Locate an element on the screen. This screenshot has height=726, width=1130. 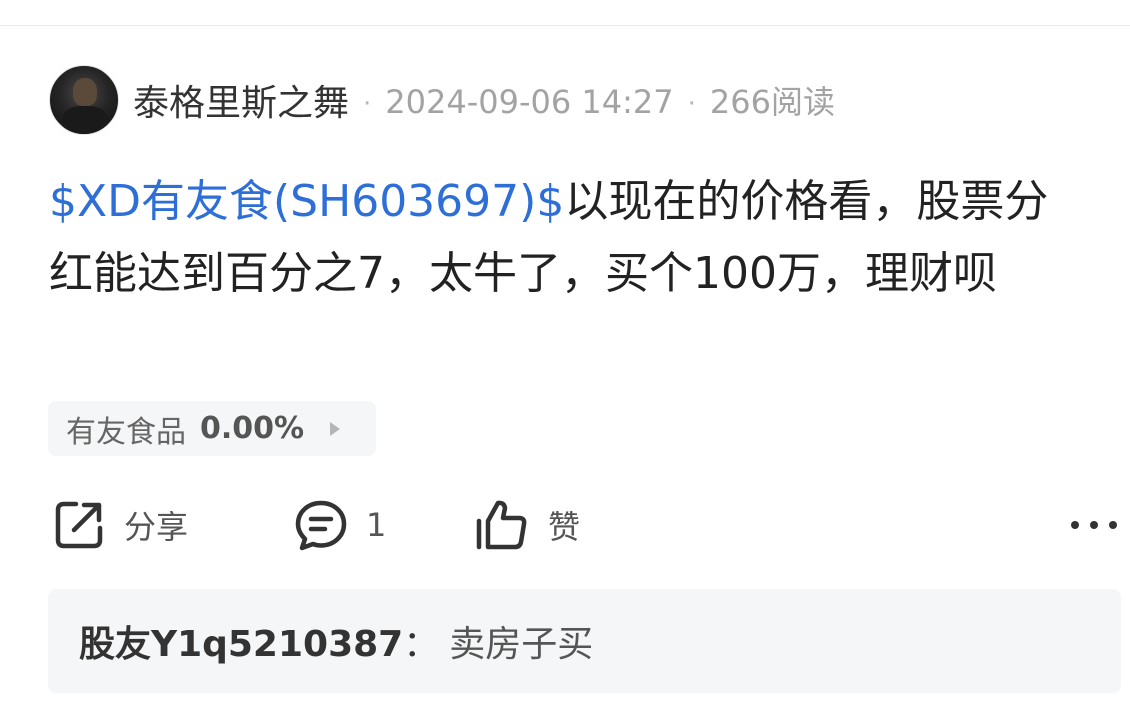
comment-preview: 股友Y1q5210387：卖房子买 is located at coordinates (584, 641).